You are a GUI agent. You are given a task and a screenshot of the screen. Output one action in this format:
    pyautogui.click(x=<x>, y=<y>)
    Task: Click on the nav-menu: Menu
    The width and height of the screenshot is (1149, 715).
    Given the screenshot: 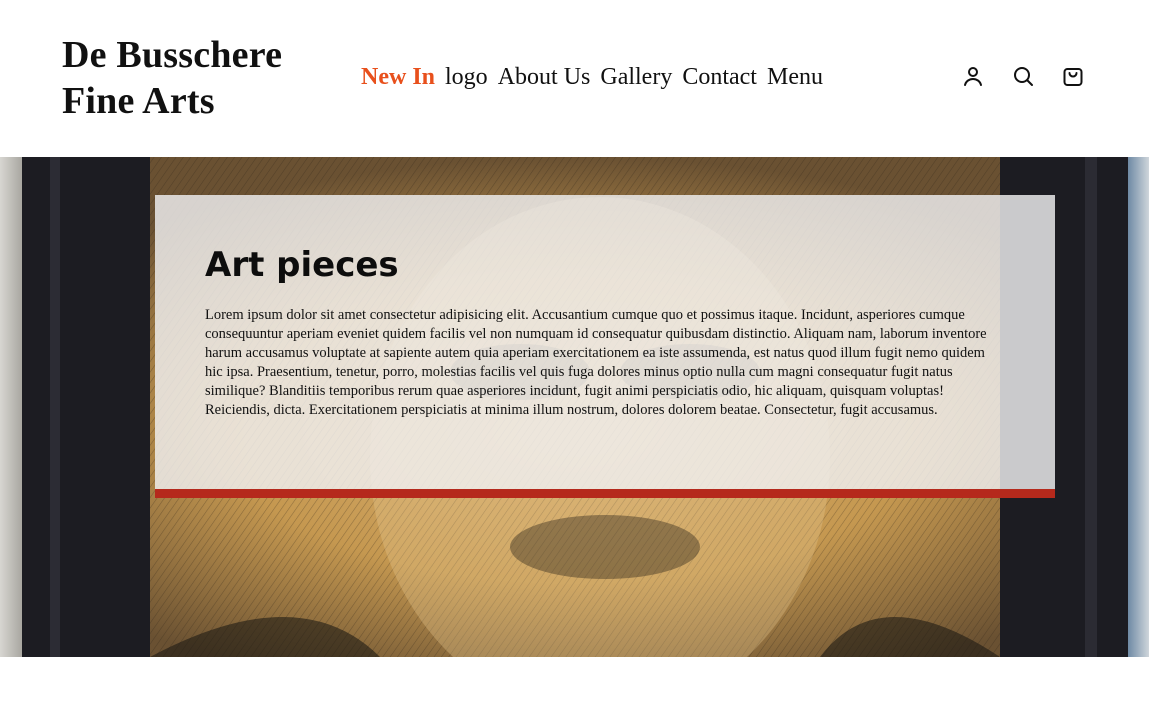 What is the action you would take?
    pyautogui.click(x=795, y=77)
    